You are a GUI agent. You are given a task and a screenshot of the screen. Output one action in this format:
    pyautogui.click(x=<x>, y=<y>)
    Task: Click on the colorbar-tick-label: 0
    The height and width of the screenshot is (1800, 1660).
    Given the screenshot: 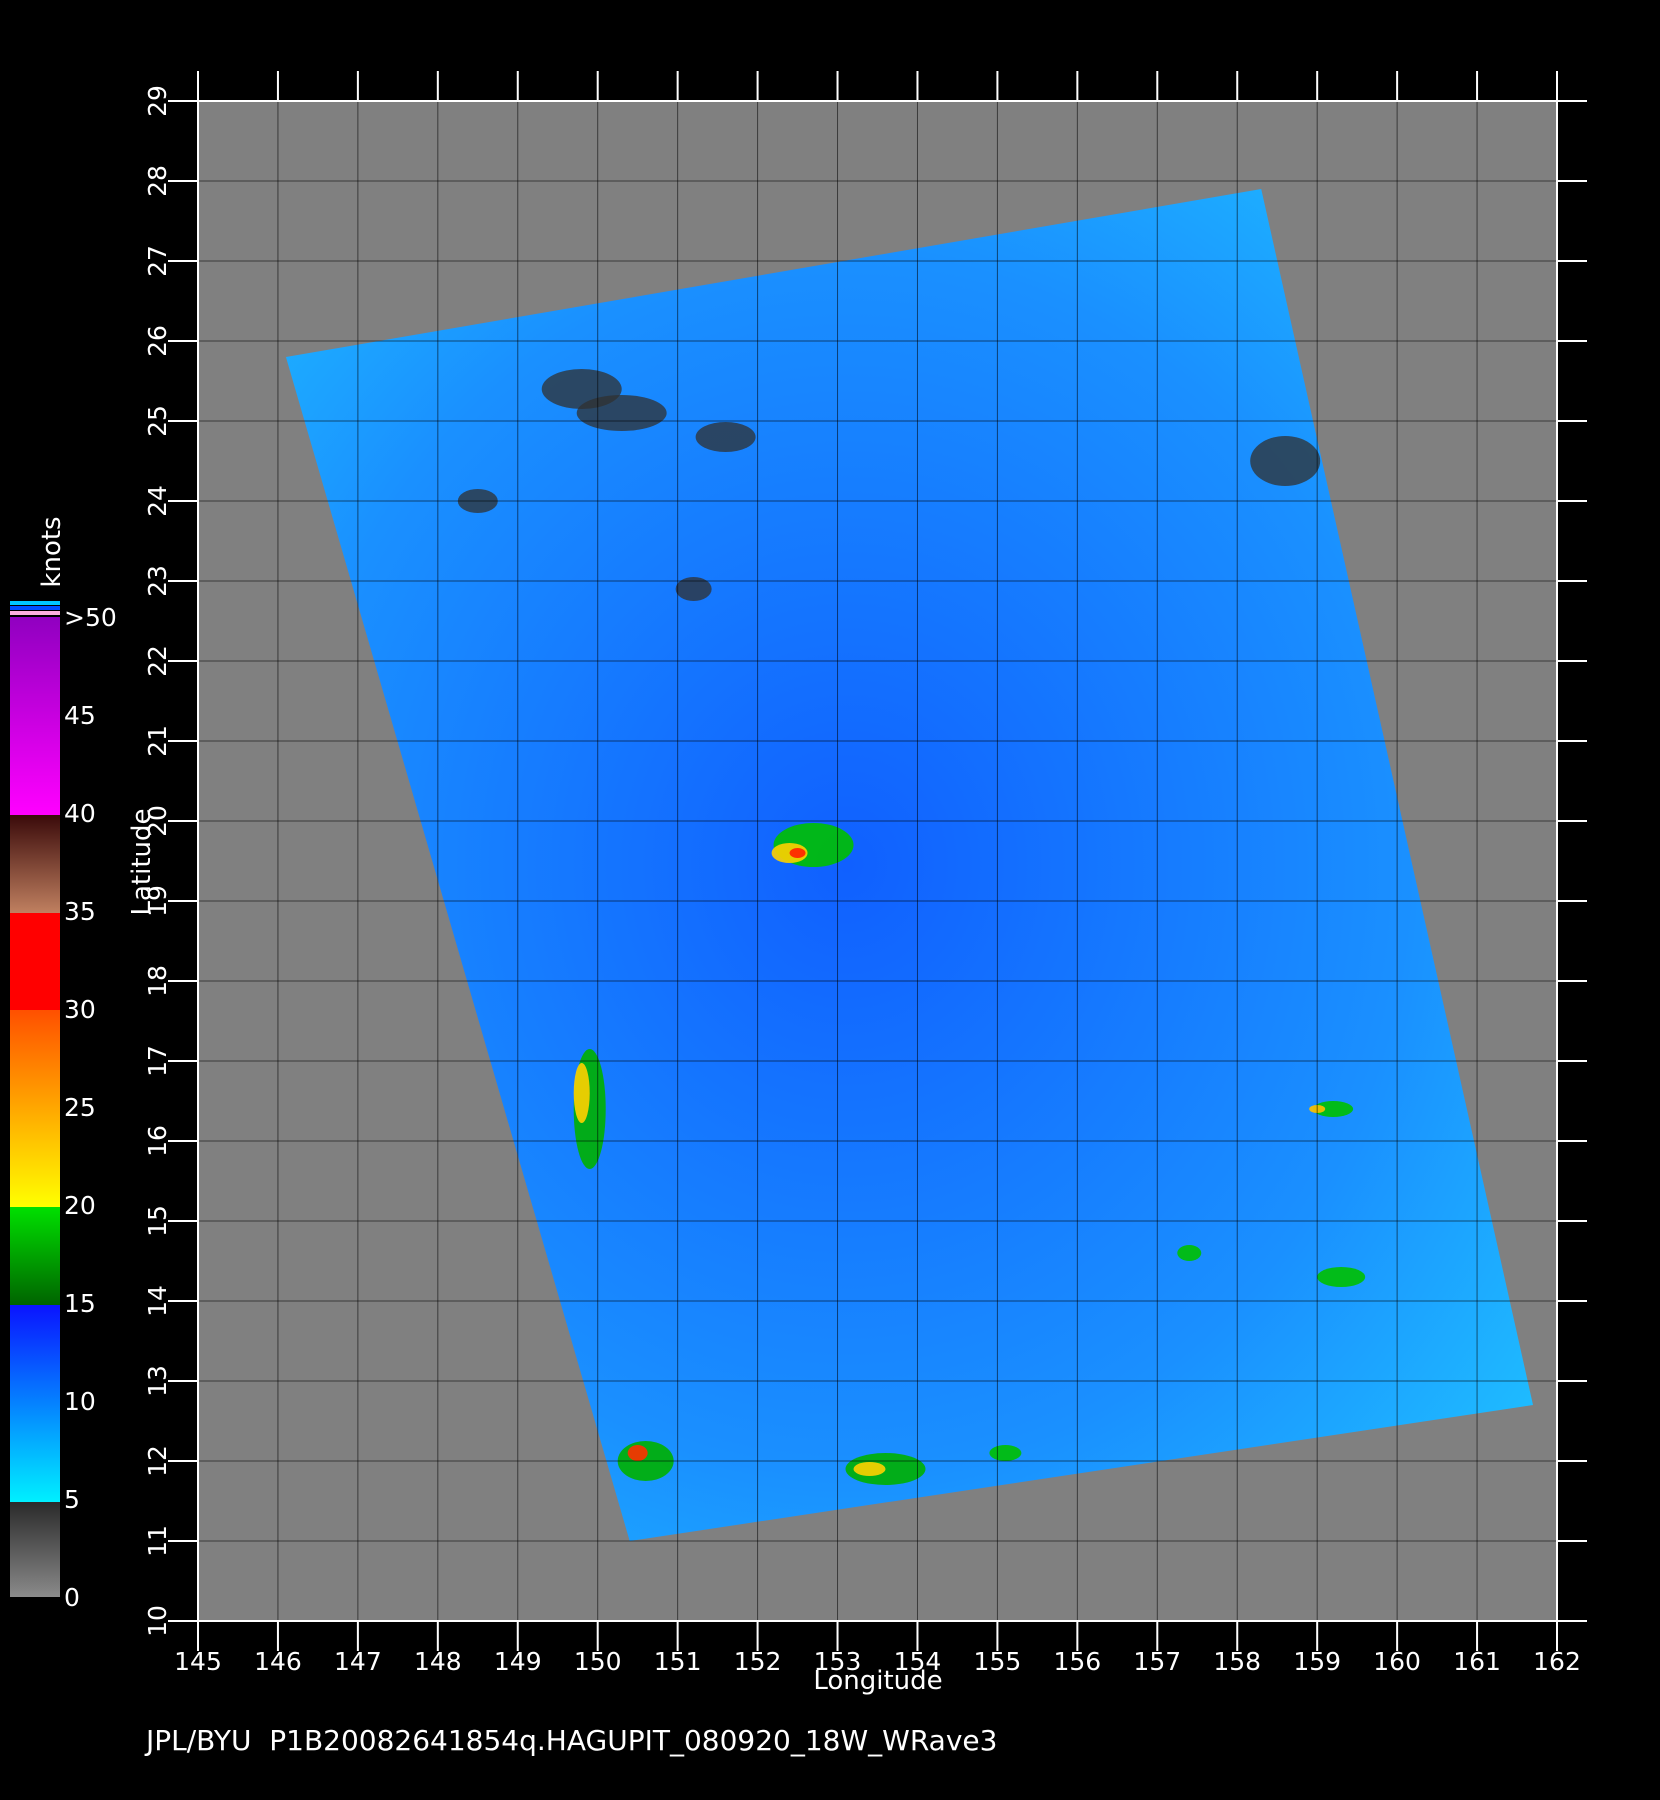 What is the action you would take?
    pyautogui.click(x=72, y=1597)
    